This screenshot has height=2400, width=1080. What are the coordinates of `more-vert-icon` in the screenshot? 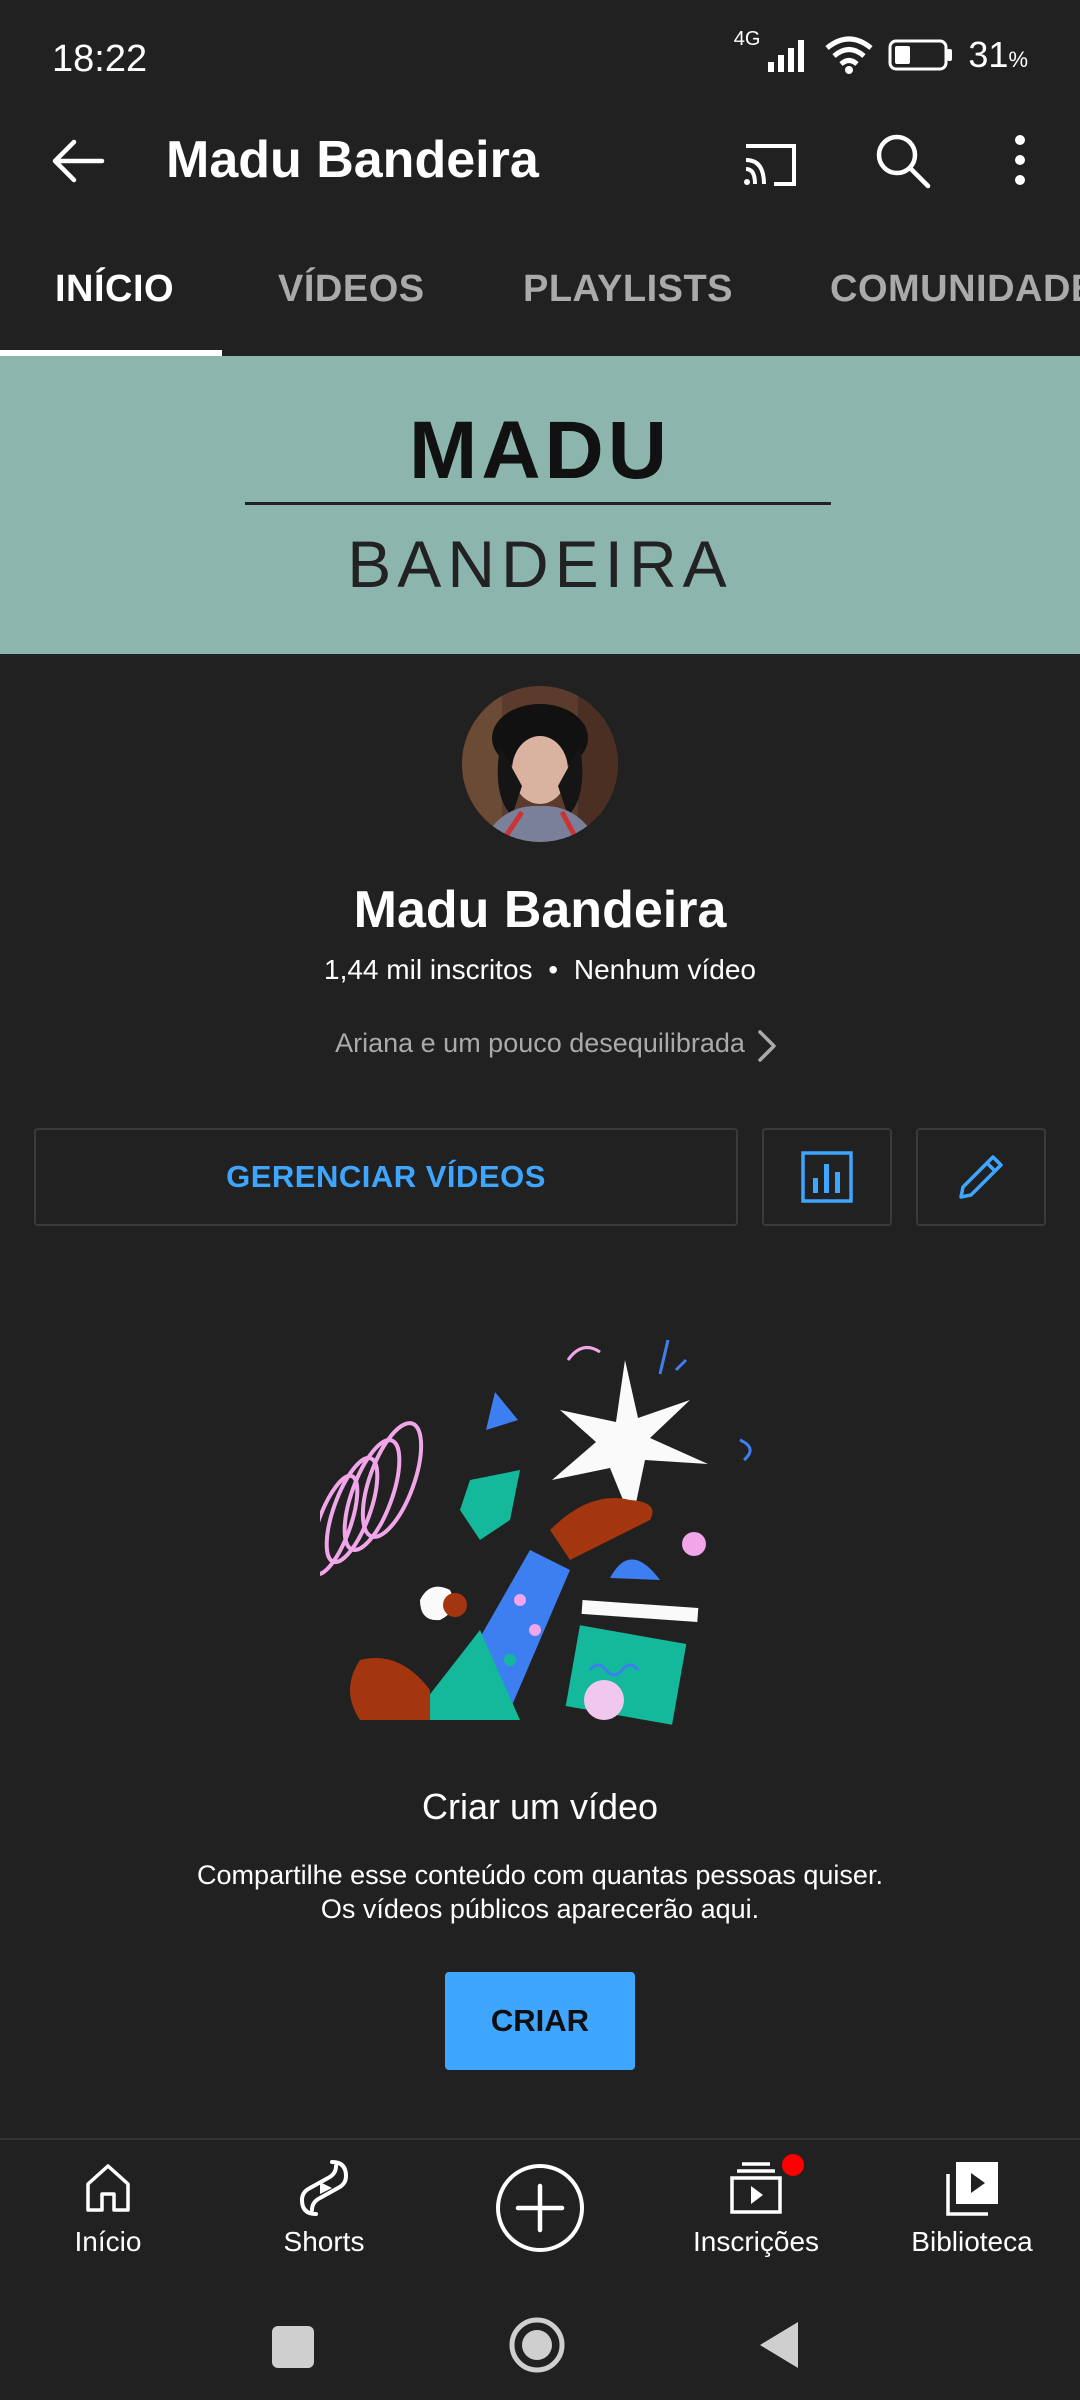 It's located at (1020, 160).